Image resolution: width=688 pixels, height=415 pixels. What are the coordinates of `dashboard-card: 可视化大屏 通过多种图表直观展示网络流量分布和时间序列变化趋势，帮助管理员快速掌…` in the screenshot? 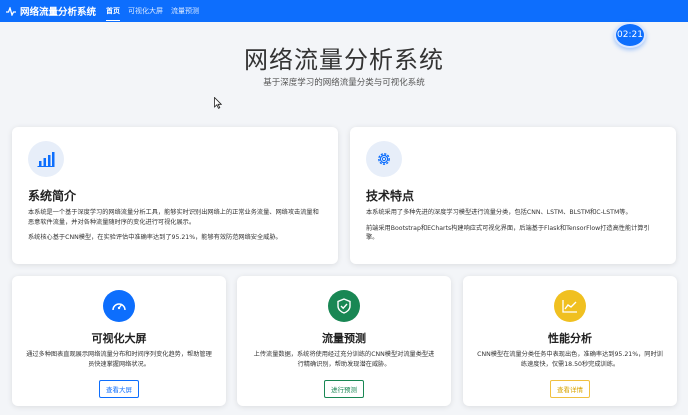 It's located at (119, 341).